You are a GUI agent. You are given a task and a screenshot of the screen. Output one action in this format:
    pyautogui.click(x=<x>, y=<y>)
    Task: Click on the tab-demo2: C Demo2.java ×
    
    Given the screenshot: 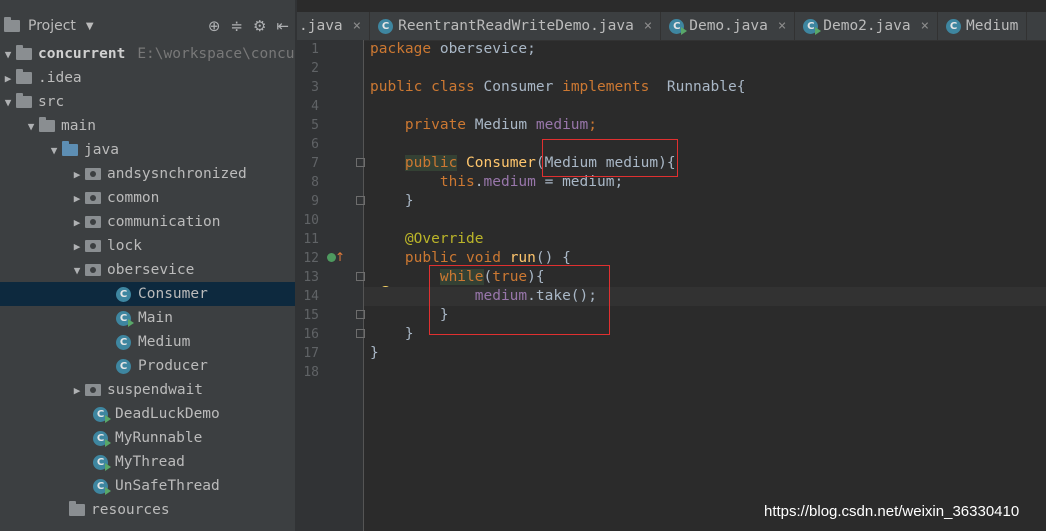 What is the action you would take?
    pyautogui.click(x=866, y=26)
    